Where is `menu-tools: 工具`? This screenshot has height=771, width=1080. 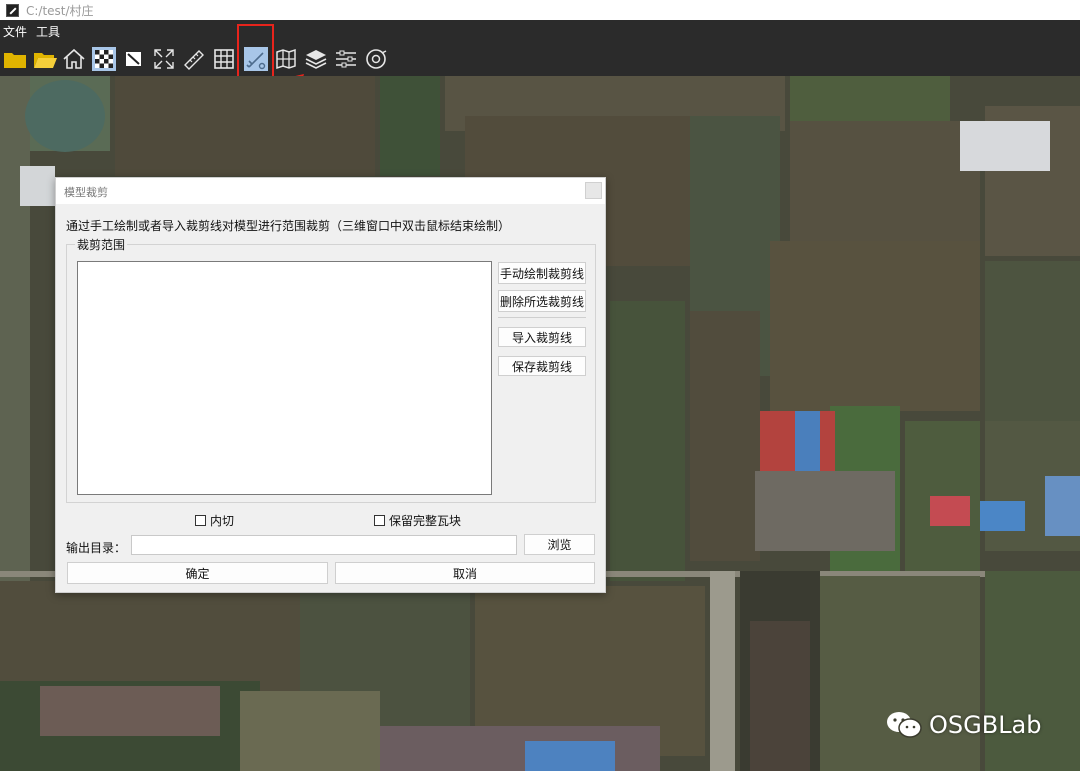 menu-tools: 工具 is located at coordinates (48, 31).